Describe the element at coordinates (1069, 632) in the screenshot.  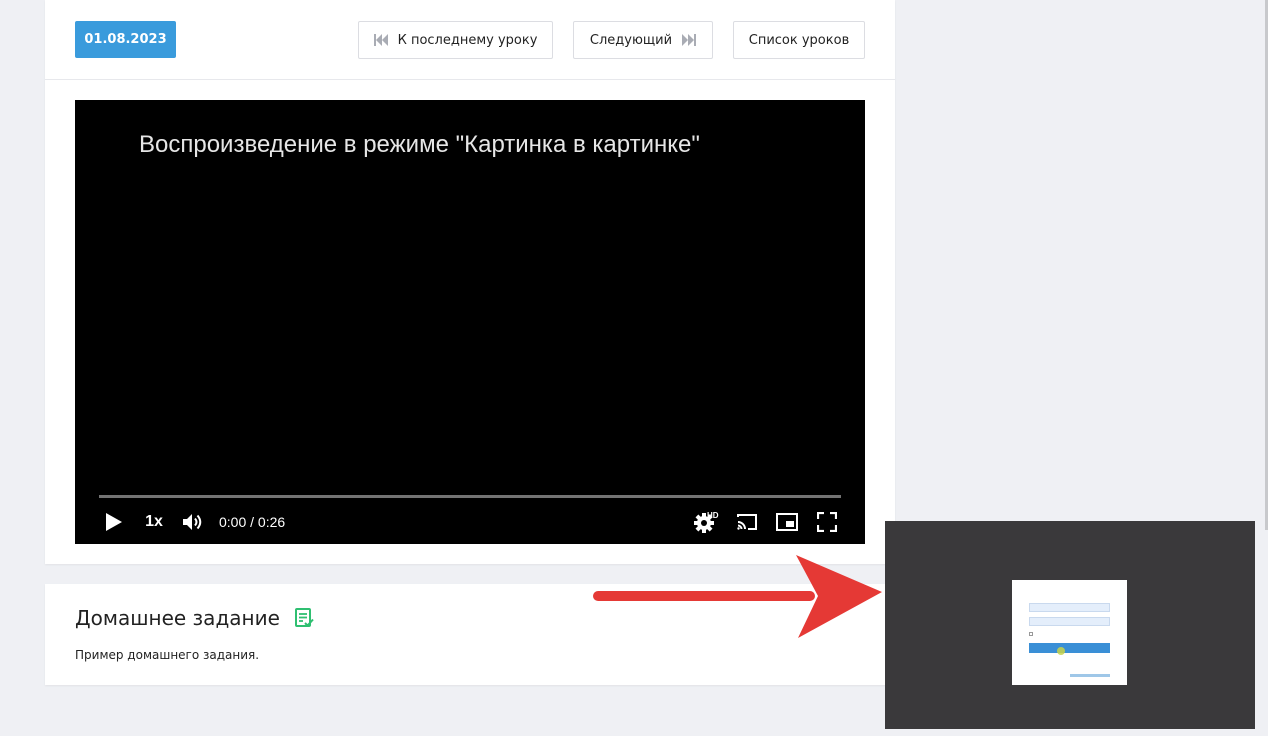
I see `pip-video-frame` at that location.